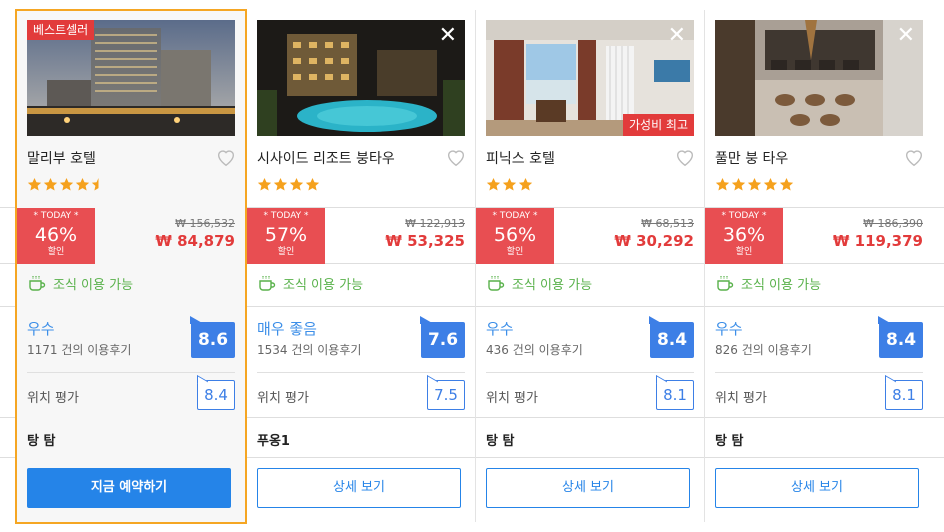  What do you see at coordinates (326, 158) in the screenshot?
I see `hotel-name: 시사이드 리조트 붕타우` at bounding box center [326, 158].